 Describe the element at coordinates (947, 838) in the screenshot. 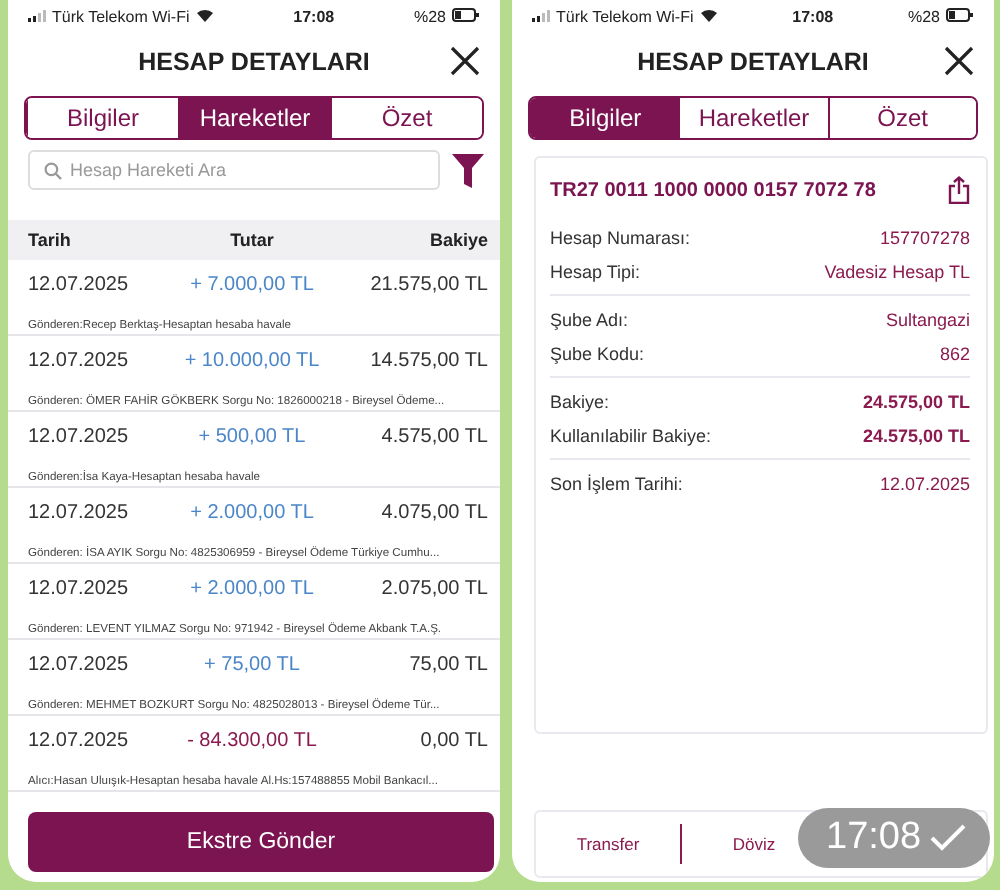

I see `check-icon` at that location.